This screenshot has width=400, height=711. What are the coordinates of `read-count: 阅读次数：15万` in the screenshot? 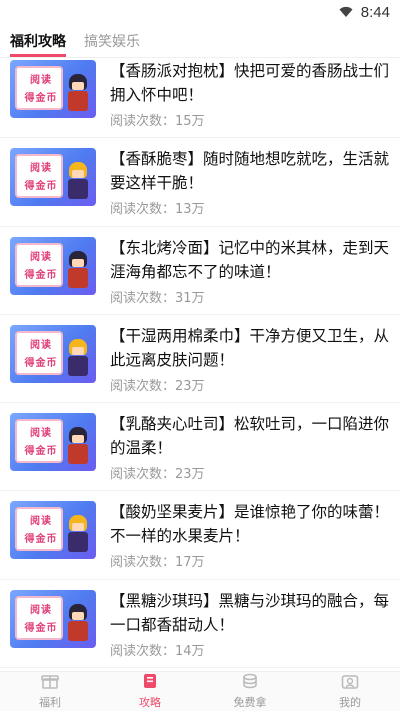 It's located at (157, 121).